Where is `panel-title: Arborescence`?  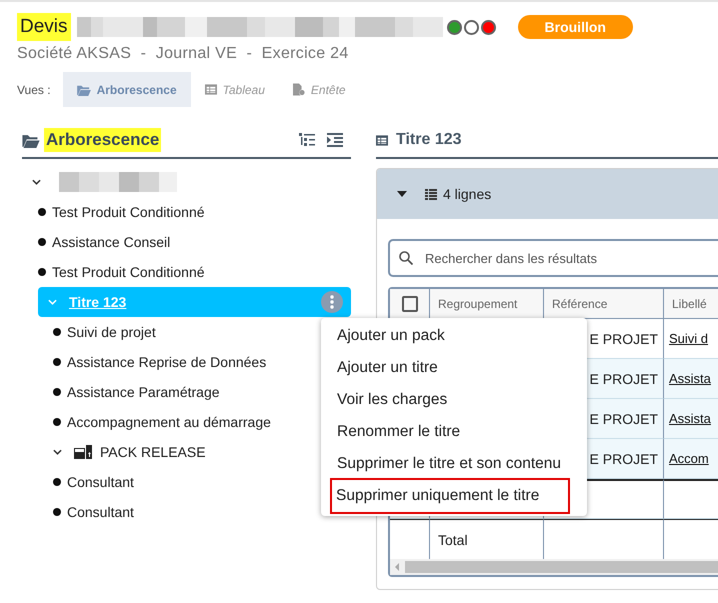
panel-title: Arborescence is located at coordinates (103, 140).